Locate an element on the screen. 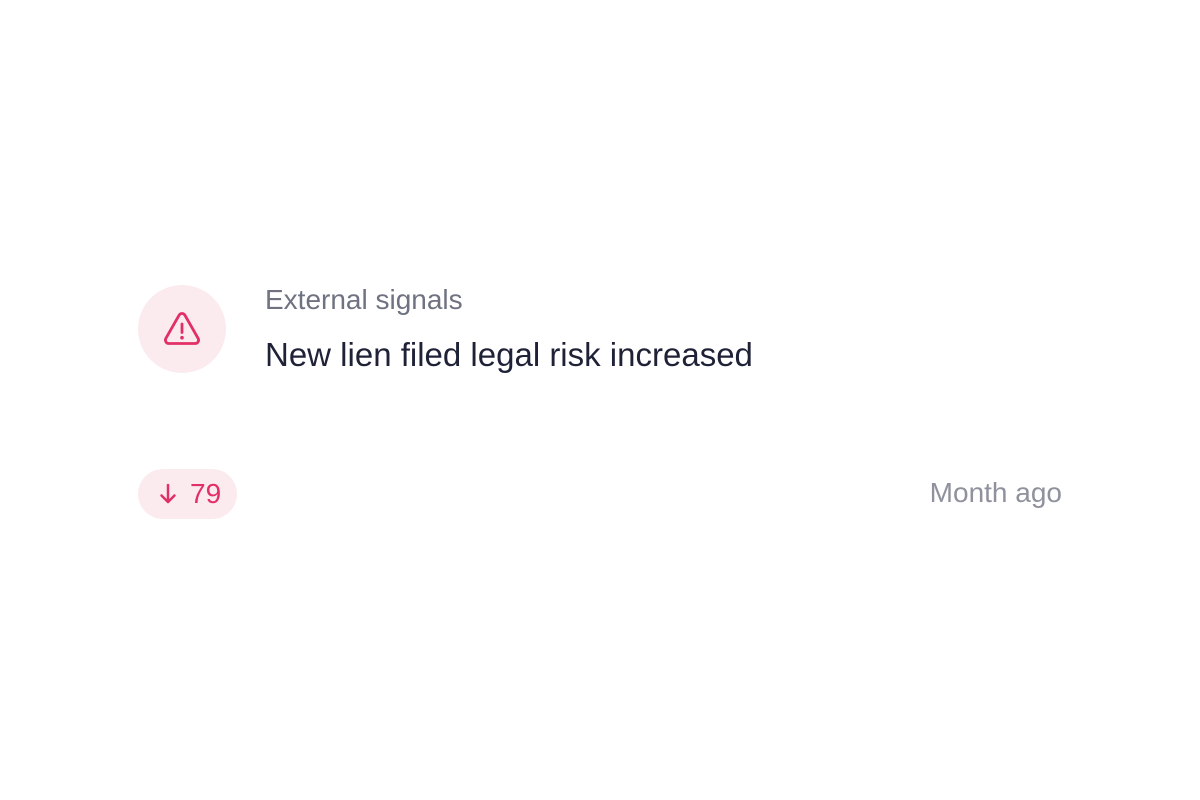  signal-title: New lien filed legal risk increased is located at coordinates (509, 354).